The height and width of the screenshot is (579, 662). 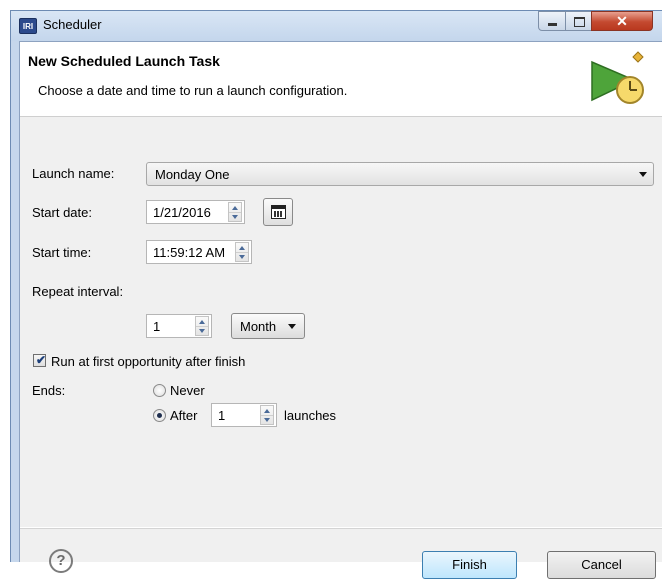 I want to click on banner-title: New Scheduled Launch Task, so click(x=124, y=61).